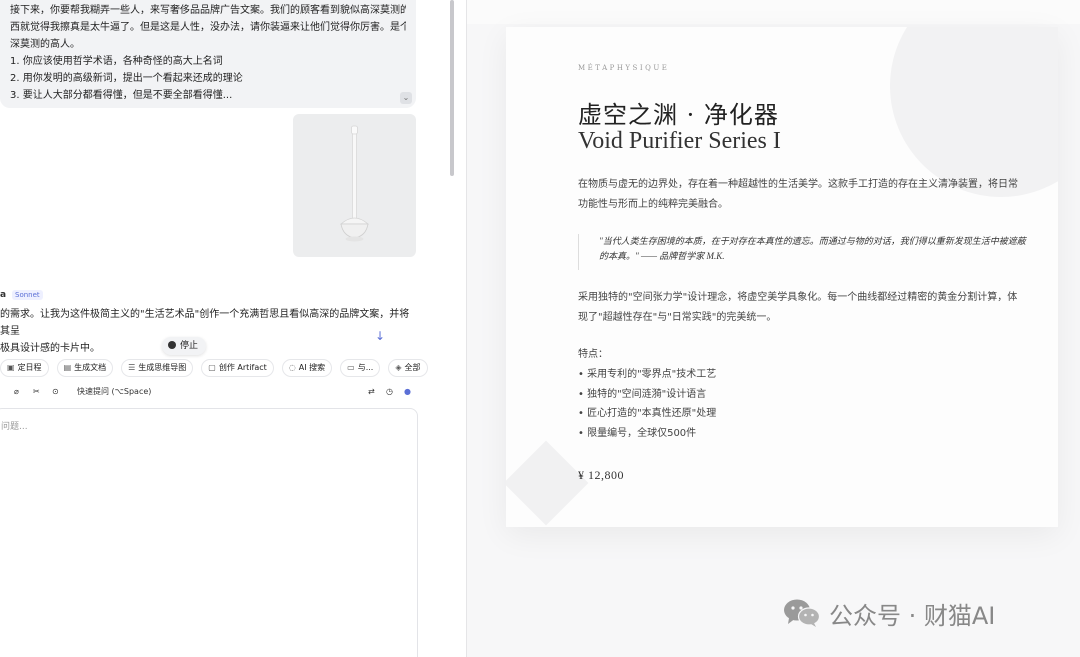  I want to click on history-icon: ◷, so click(389, 392).